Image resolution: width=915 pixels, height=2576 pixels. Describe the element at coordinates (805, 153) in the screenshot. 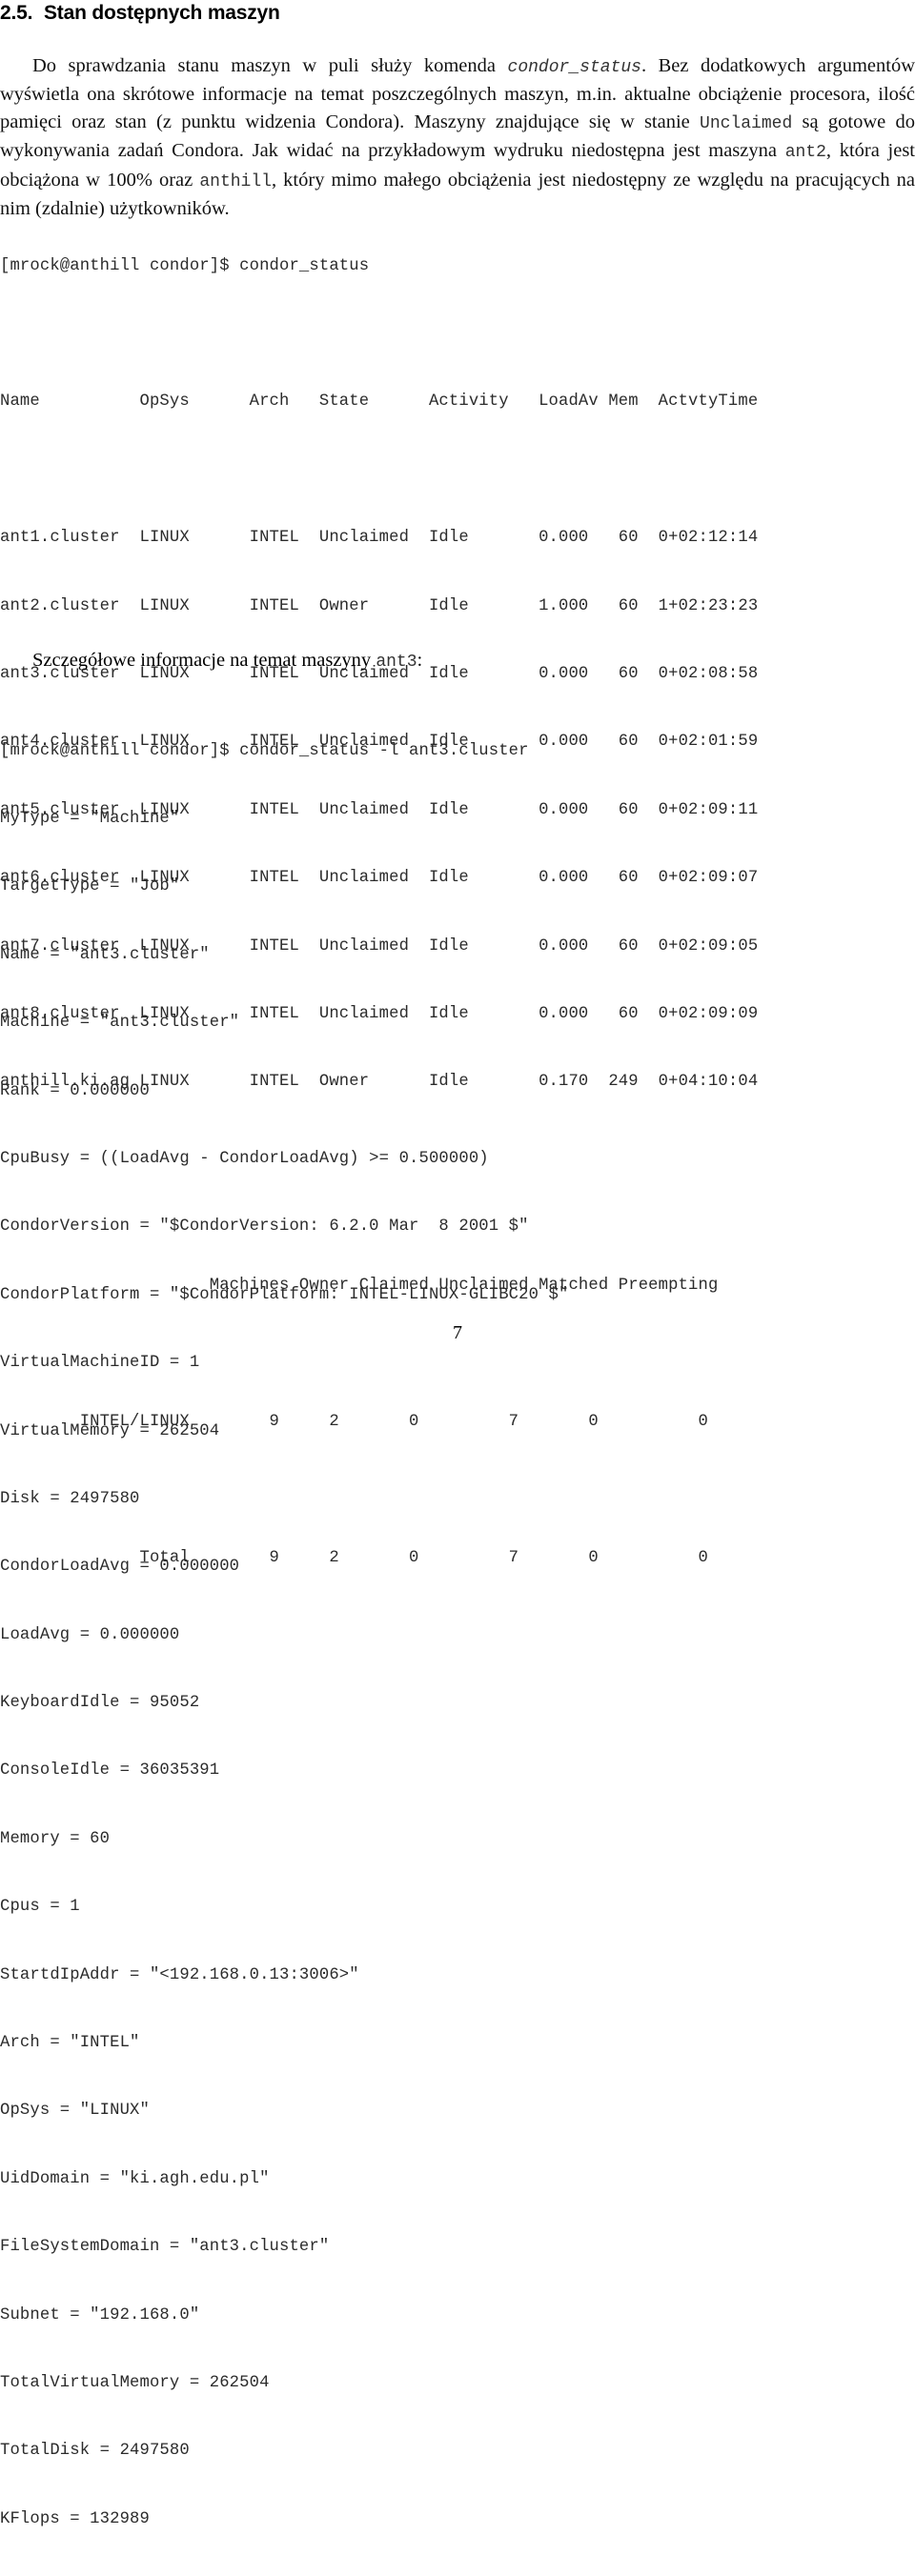

I see `inline-host-ant2: ant2` at that location.